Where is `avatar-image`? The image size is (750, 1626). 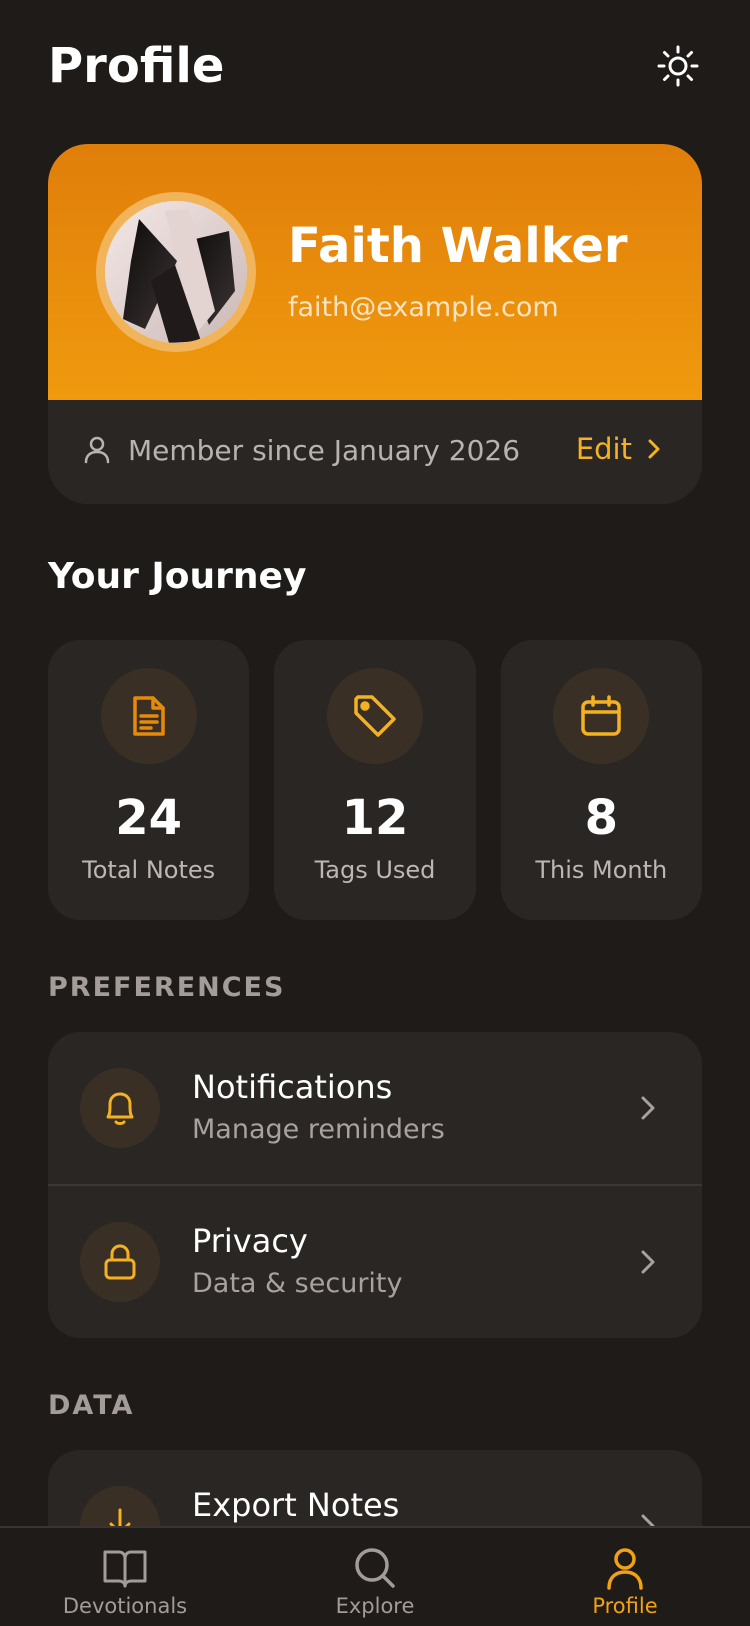
avatar-image is located at coordinates (176, 272).